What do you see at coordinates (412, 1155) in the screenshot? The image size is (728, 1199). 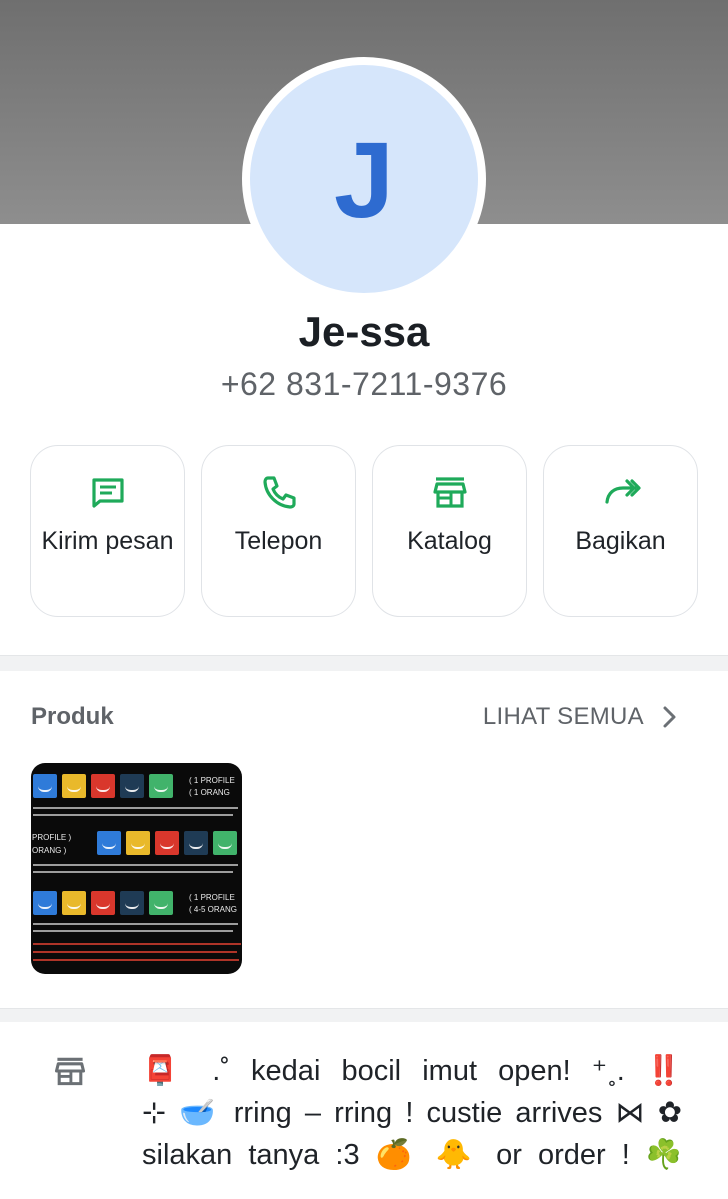 I see `description-line: silakan tanya :3 🍊 🐥 or order ! ☘️` at bounding box center [412, 1155].